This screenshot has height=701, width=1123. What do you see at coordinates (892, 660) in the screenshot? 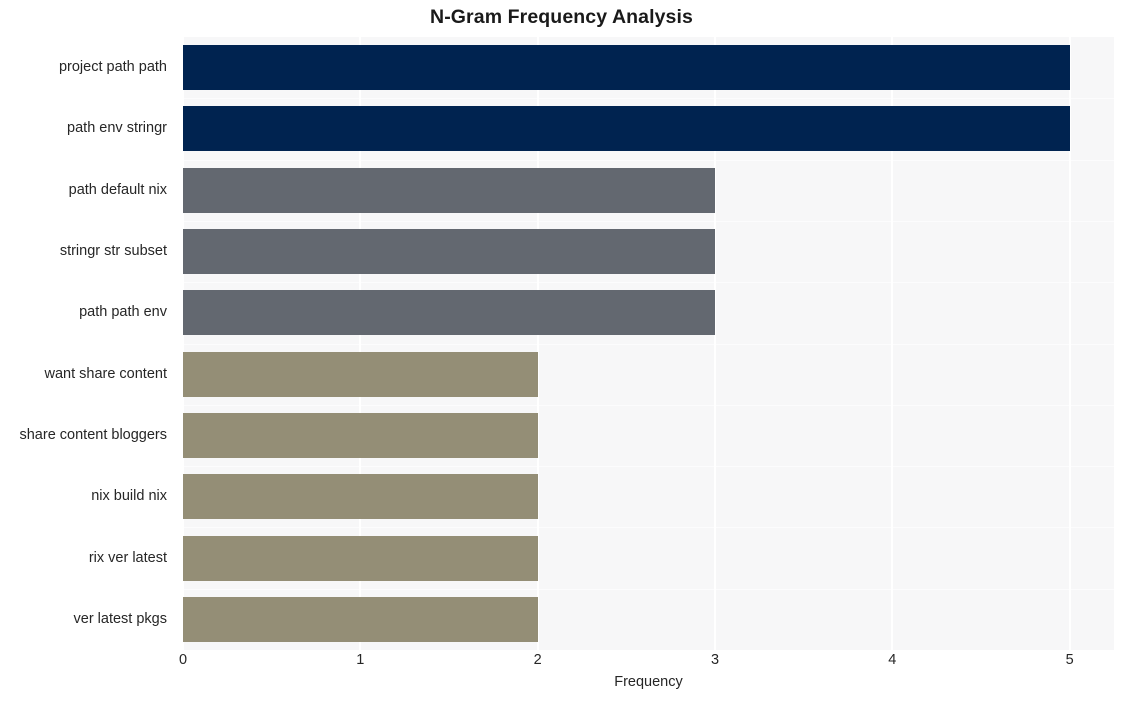
I see `x-axis-tick-label: 4` at bounding box center [892, 660].